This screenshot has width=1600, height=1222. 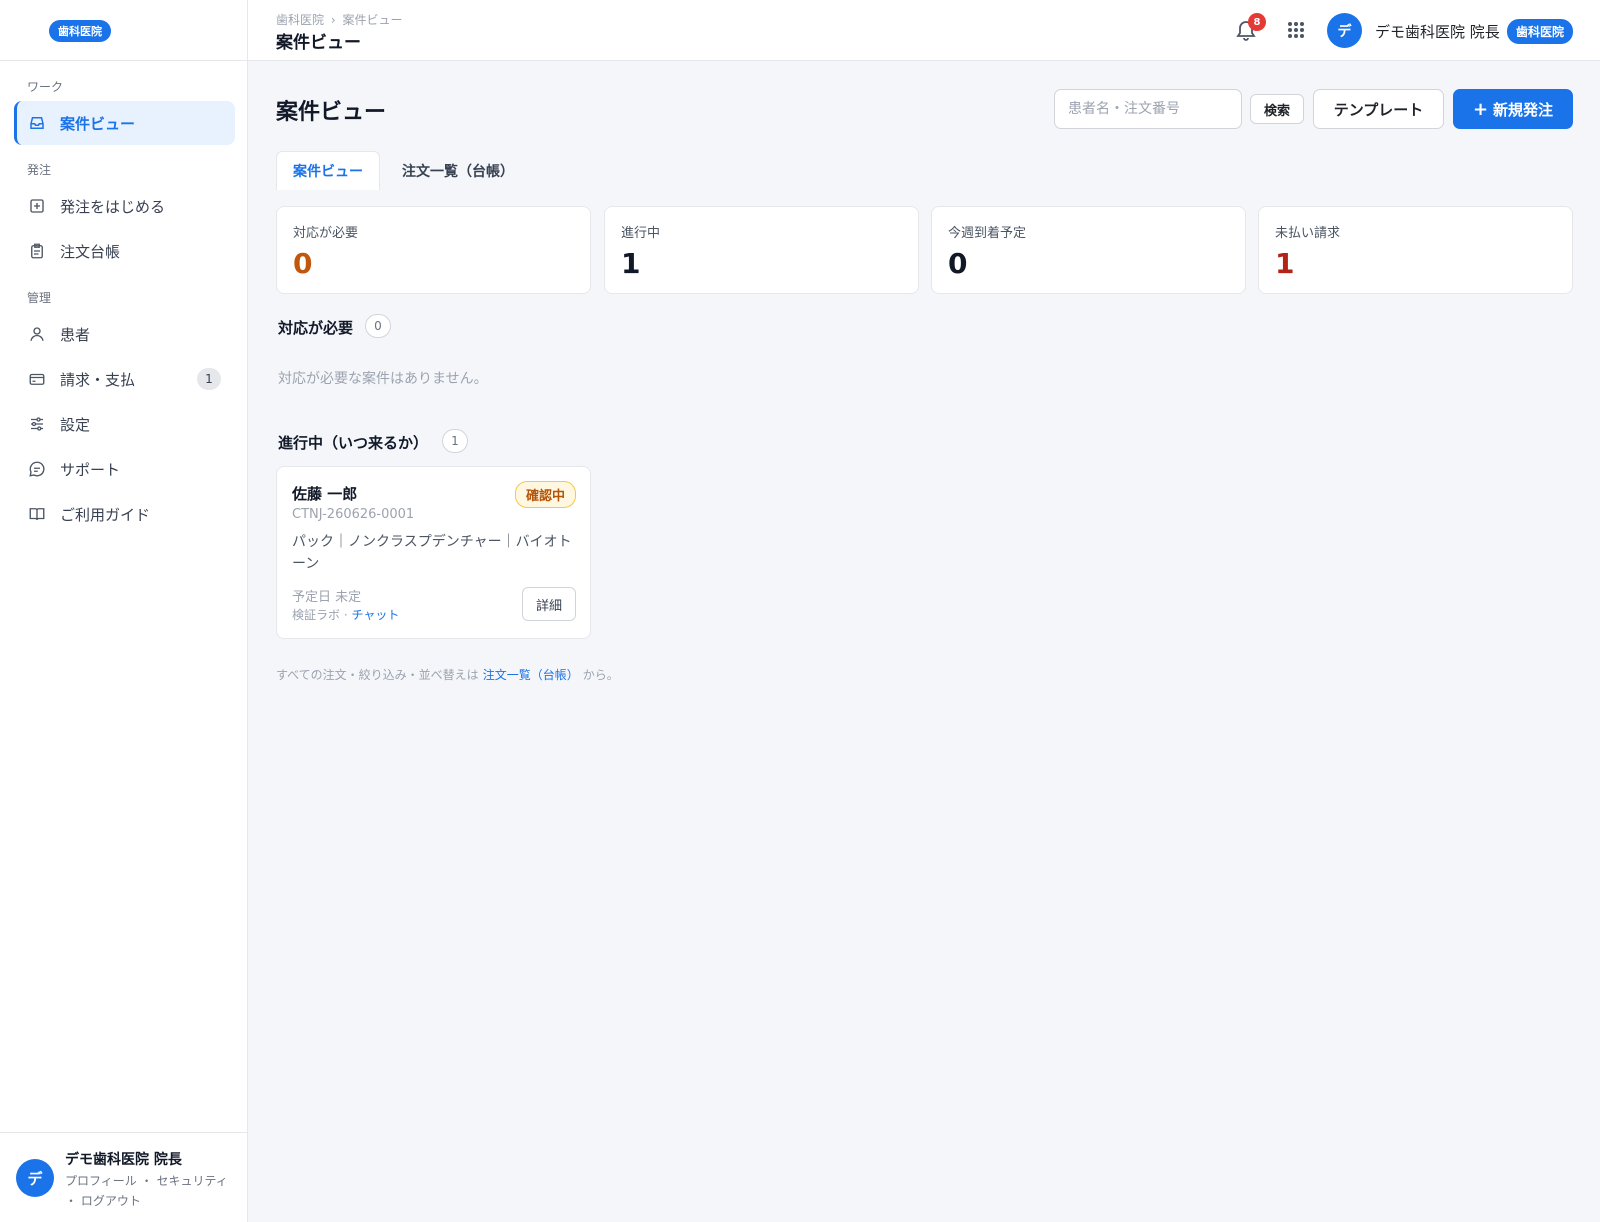 I want to click on sidebar-item-label: サポート, so click(x=90, y=469).